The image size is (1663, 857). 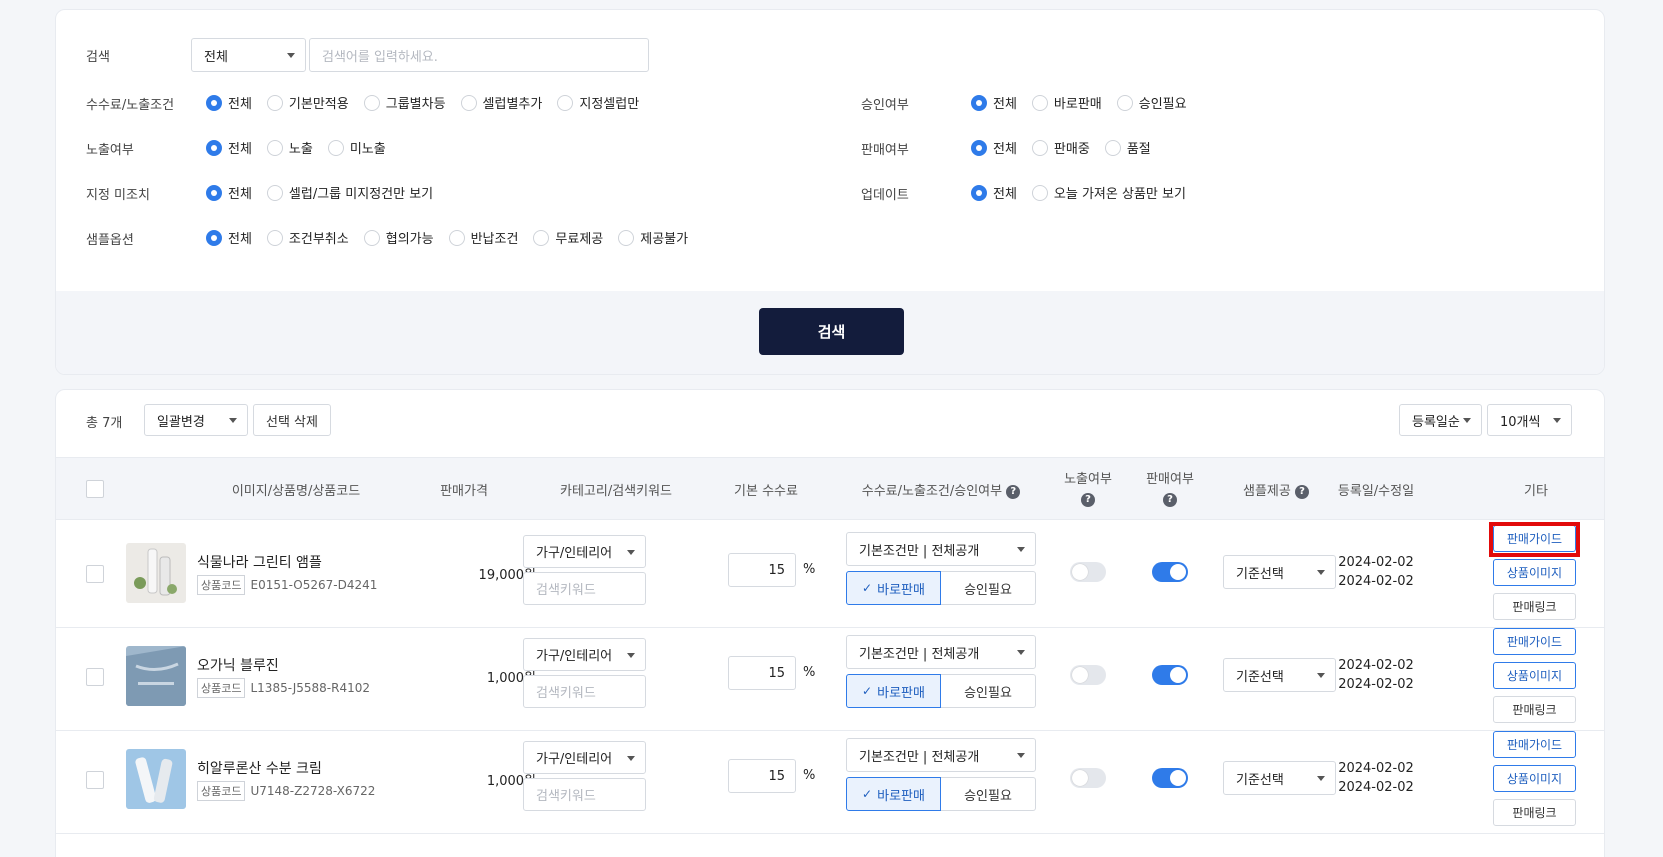 I want to click on radio-sample-2: 협의가능, so click(x=398, y=237).